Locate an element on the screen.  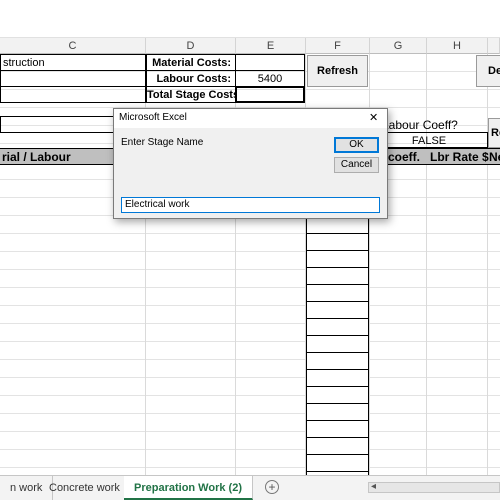
dialog-prompt: Enter Stage Name is located at coordinates (162, 142).